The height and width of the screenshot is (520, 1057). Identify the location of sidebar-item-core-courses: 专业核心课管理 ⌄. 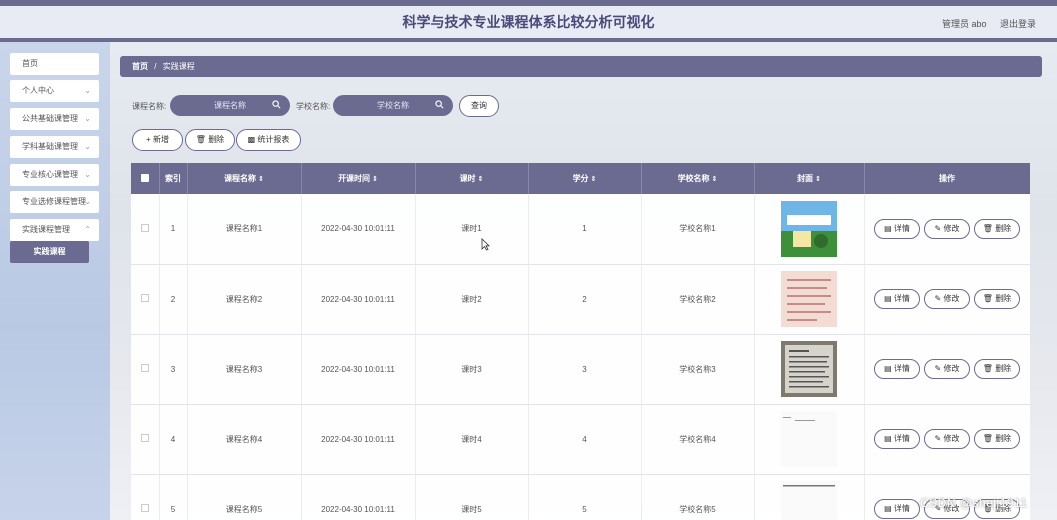
(54, 175).